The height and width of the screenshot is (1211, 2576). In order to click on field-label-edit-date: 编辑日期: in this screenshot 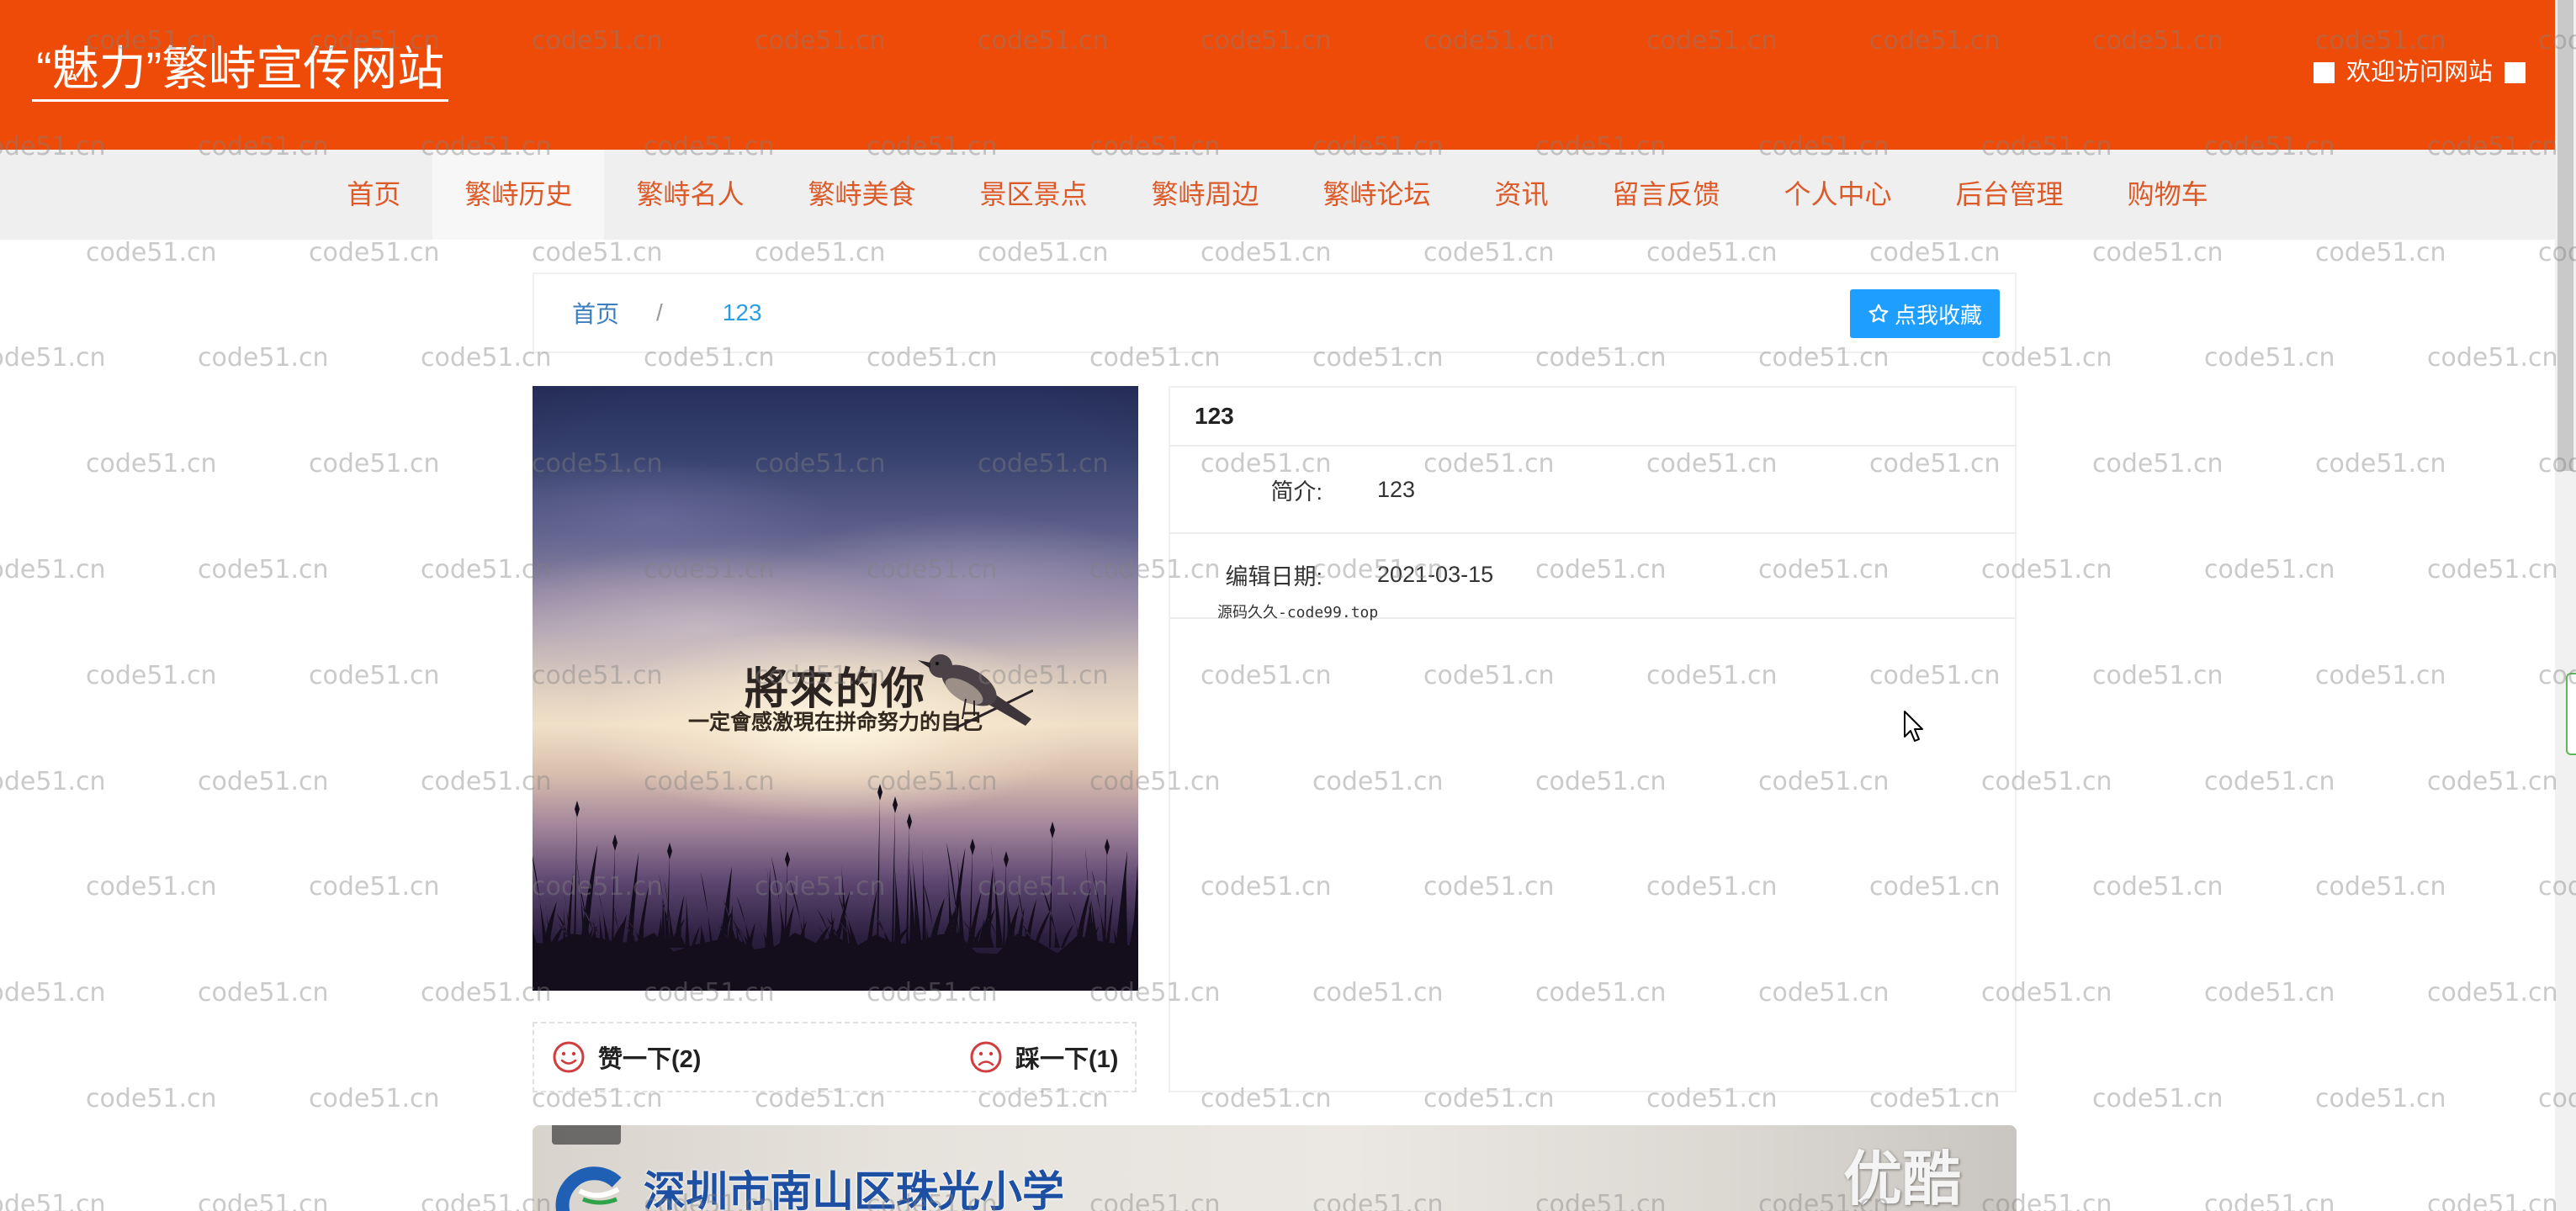, I will do `click(1273, 576)`.